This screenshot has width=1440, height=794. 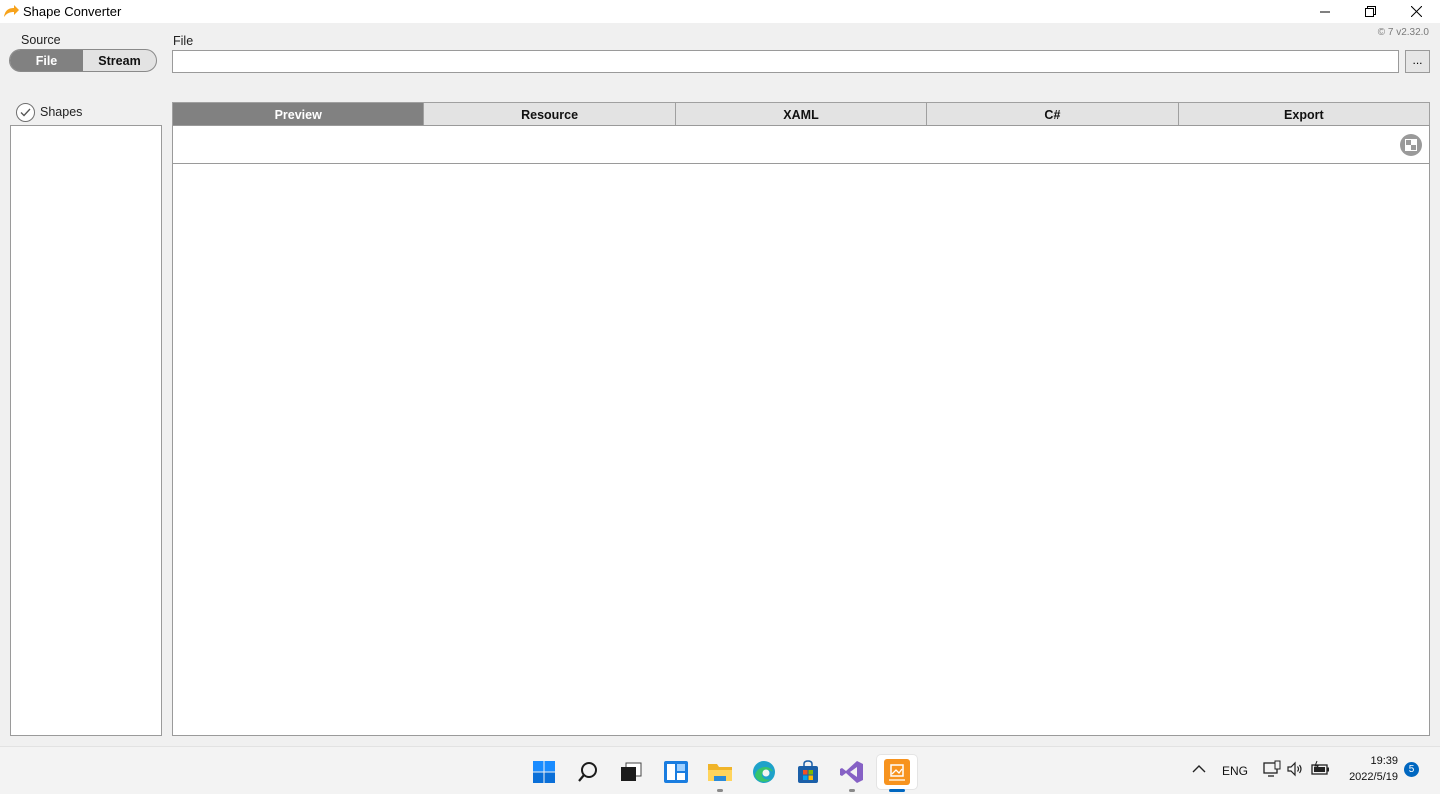 I want to click on version-label: © 7 v2.32.0, so click(x=1403, y=32).